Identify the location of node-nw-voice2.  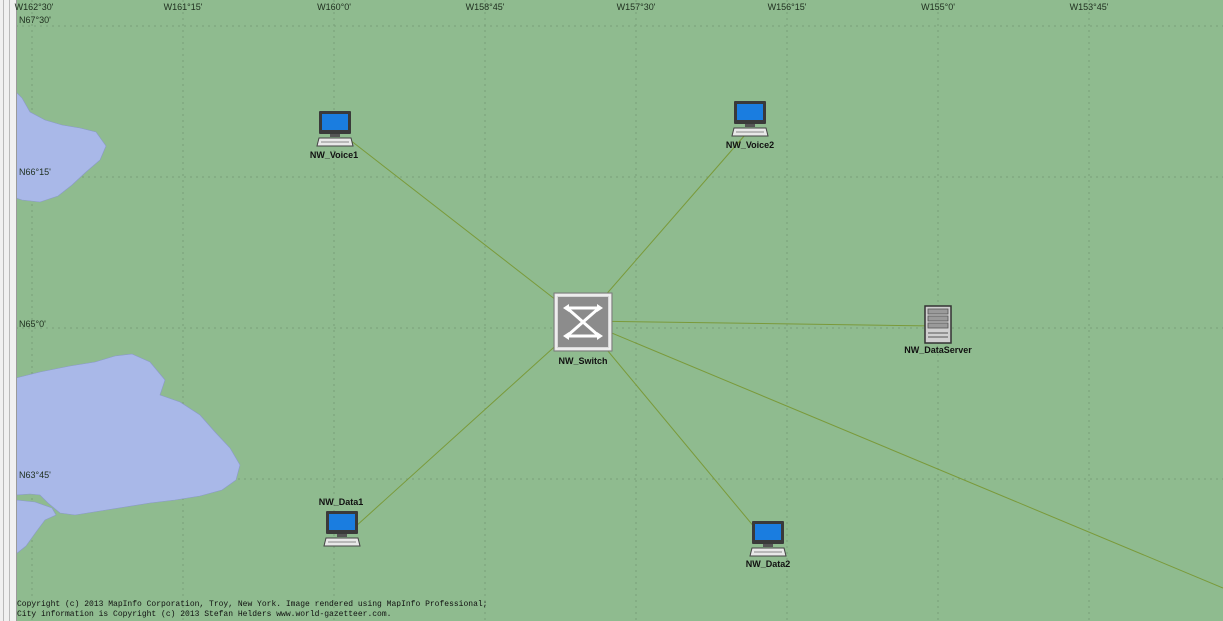
(750, 119).